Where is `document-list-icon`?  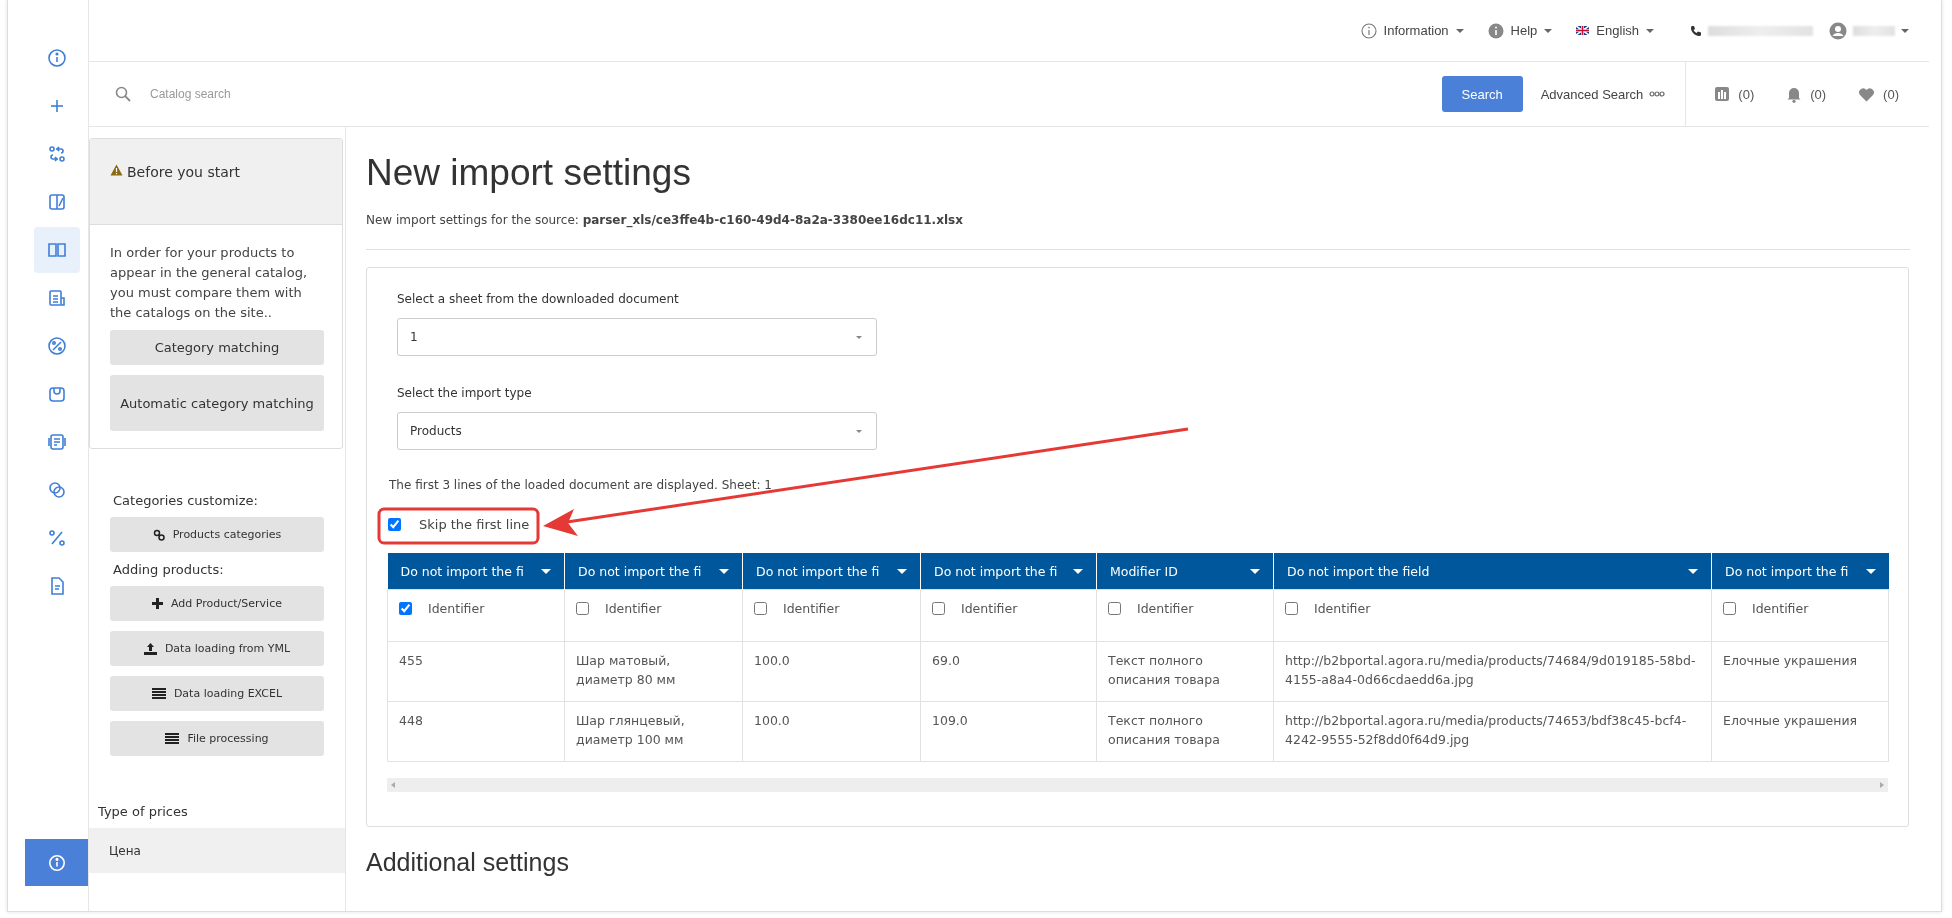
document-list-icon is located at coordinates (57, 442).